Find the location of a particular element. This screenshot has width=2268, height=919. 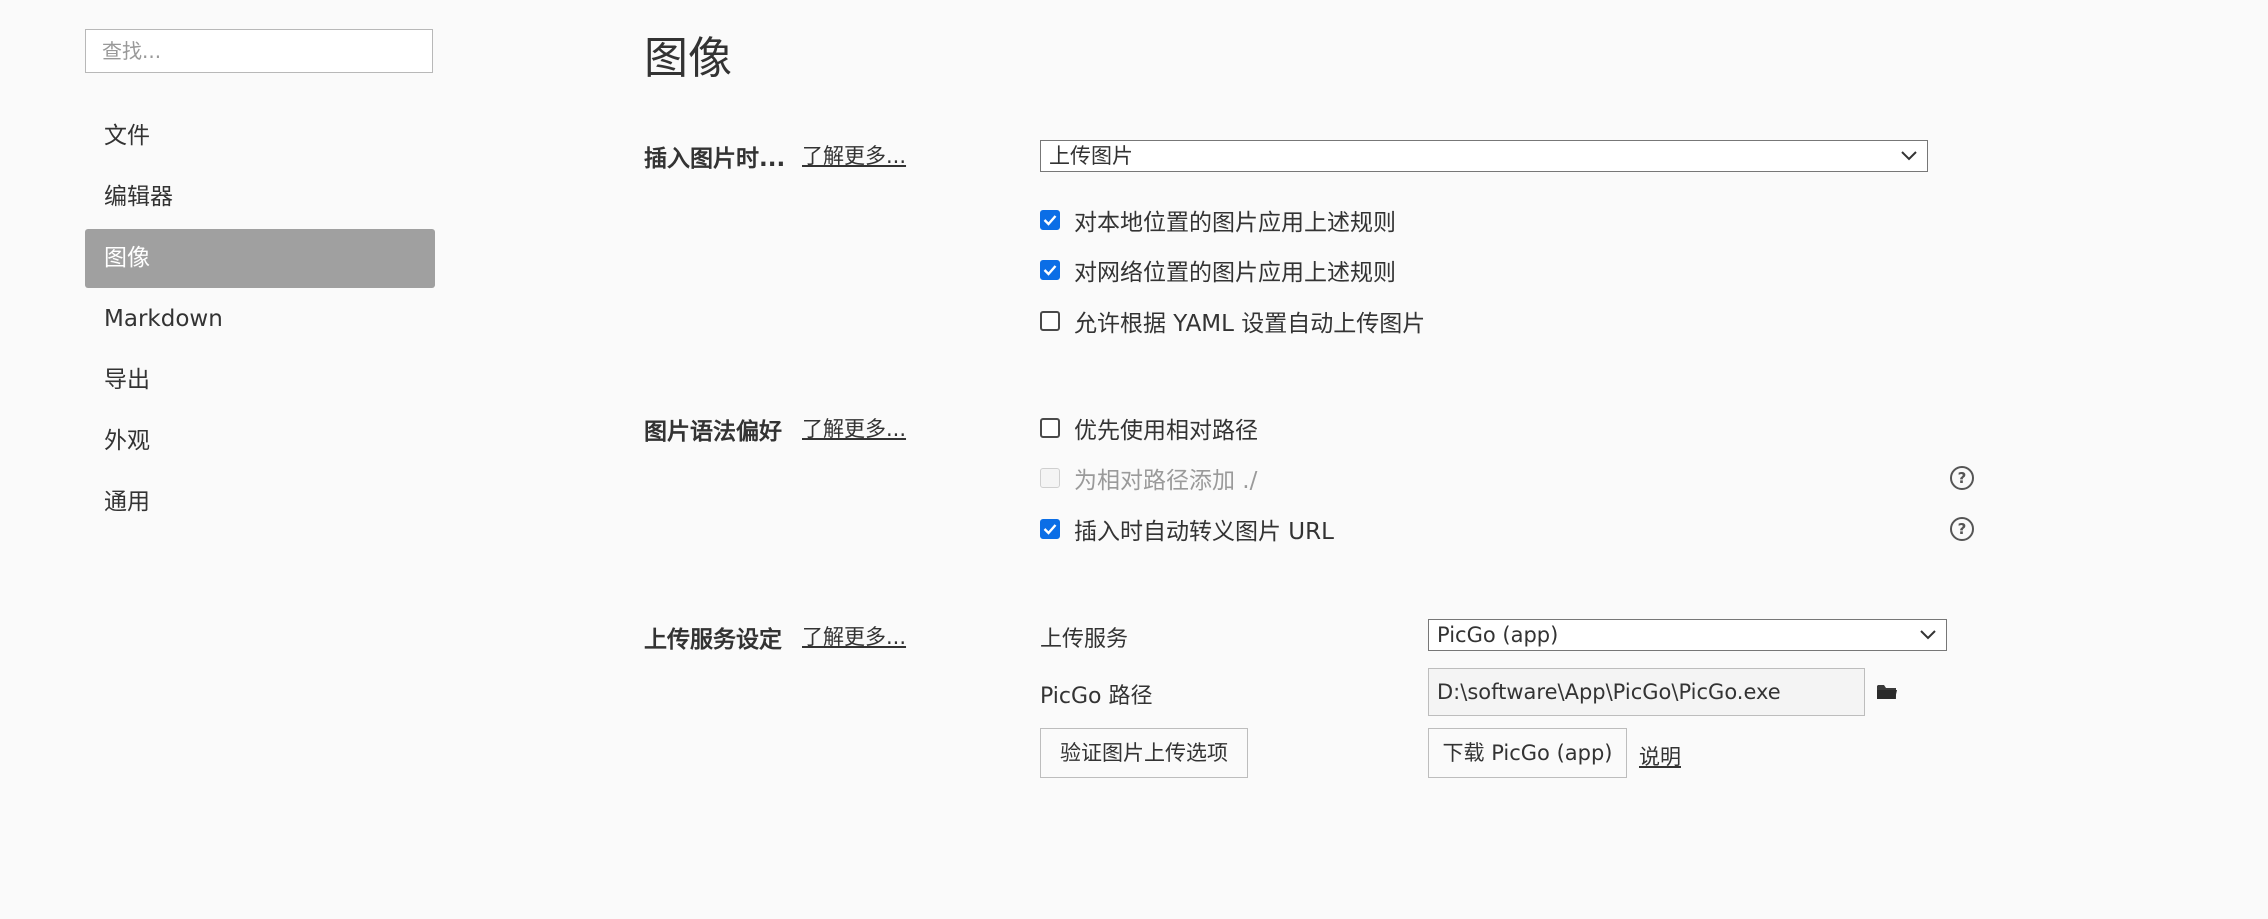

yaml-auto-upload-label: 允许根据 YAML 设置自动上传图片 is located at coordinates (1250, 324).